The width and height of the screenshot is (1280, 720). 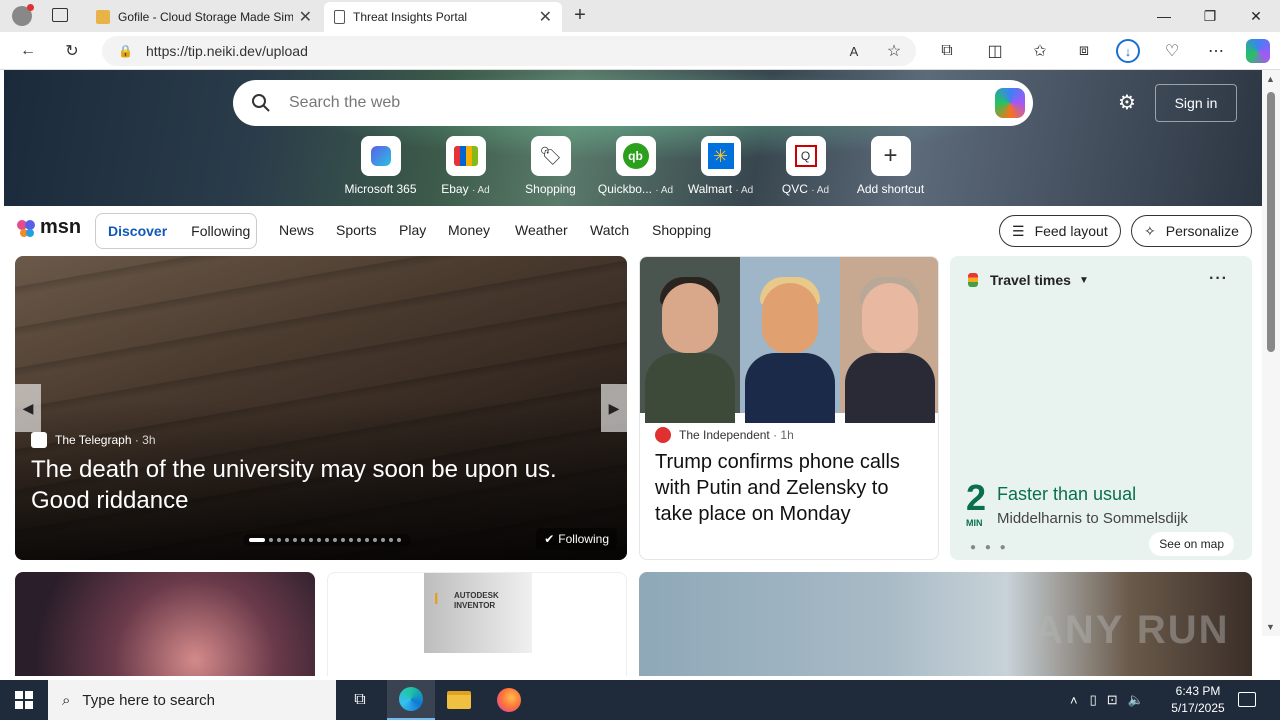 What do you see at coordinates (541, 230) in the screenshot?
I see `nav-weather: Weather` at bounding box center [541, 230].